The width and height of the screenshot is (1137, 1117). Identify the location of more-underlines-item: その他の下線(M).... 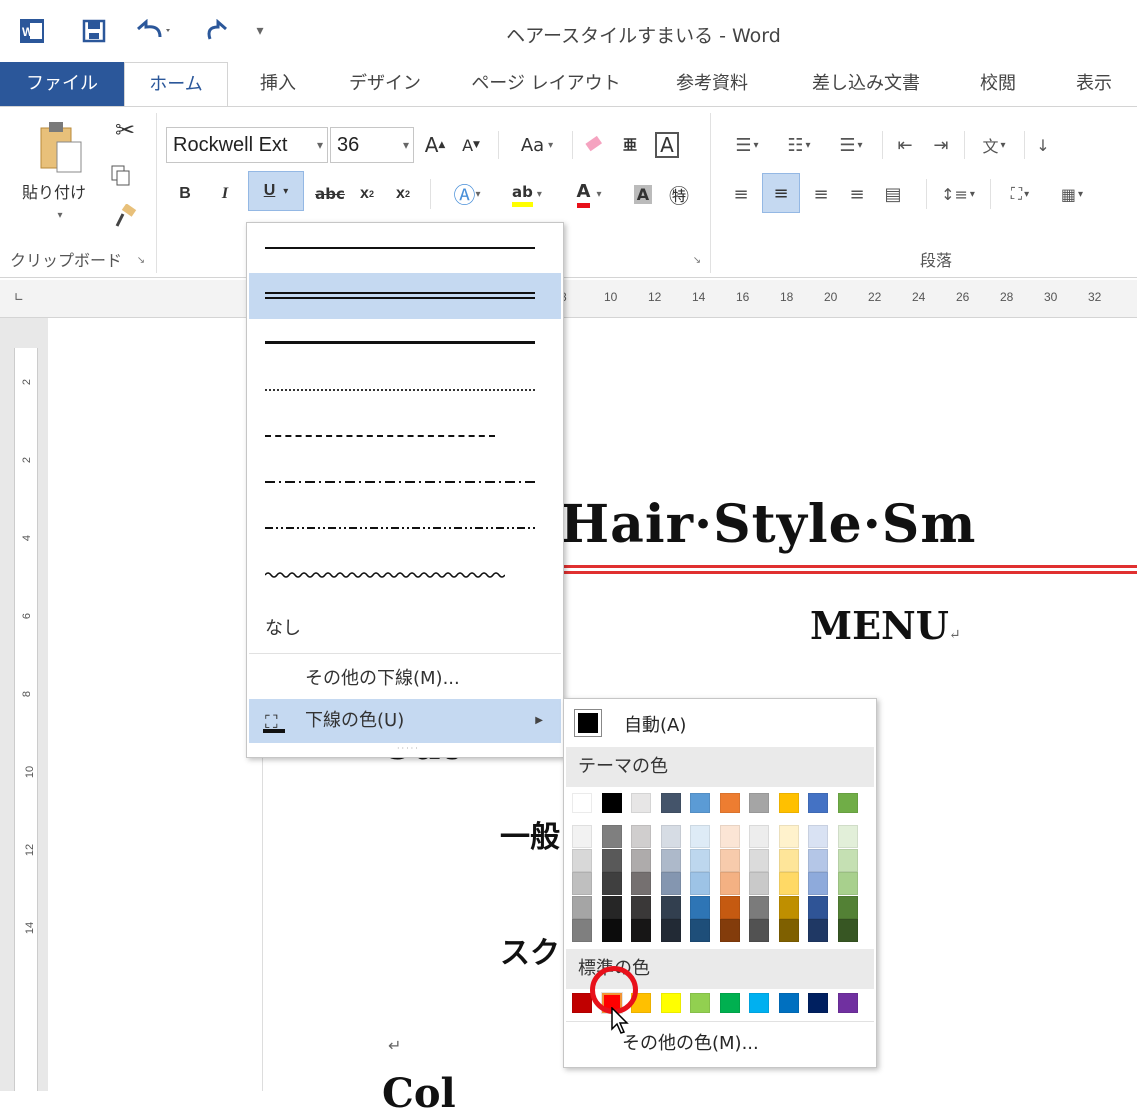
(405, 679).